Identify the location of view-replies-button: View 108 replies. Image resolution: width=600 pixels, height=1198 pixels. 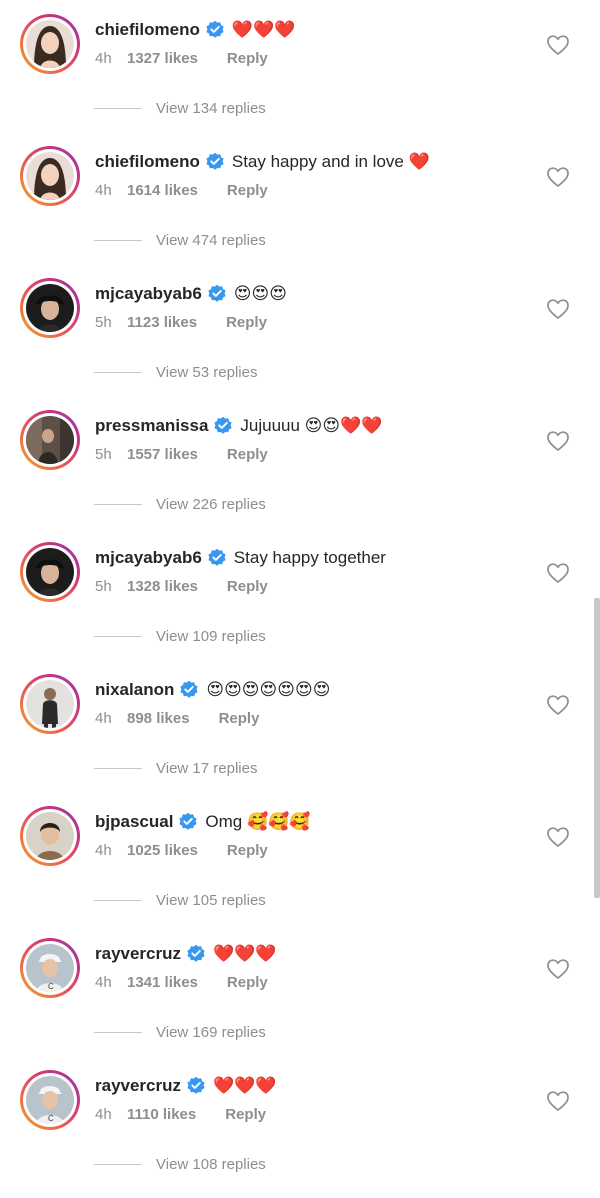
(180, 1164).